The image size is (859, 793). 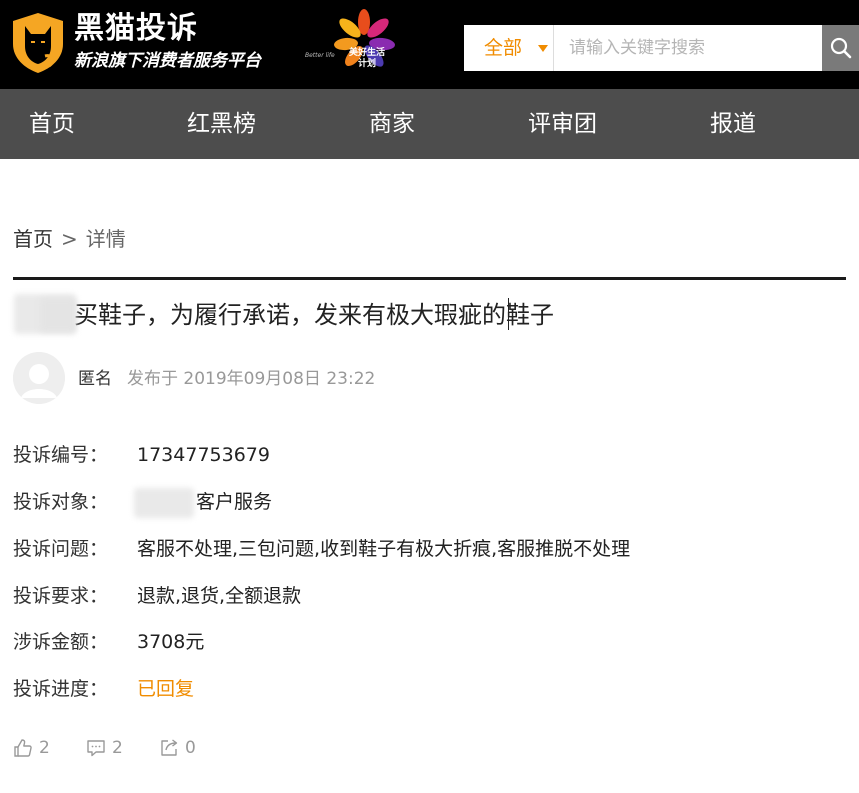 What do you see at coordinates (203, 455) in the screenshot?
I see `detail-value-complaint-id: 17347753679` at bounding box center [203, 455].